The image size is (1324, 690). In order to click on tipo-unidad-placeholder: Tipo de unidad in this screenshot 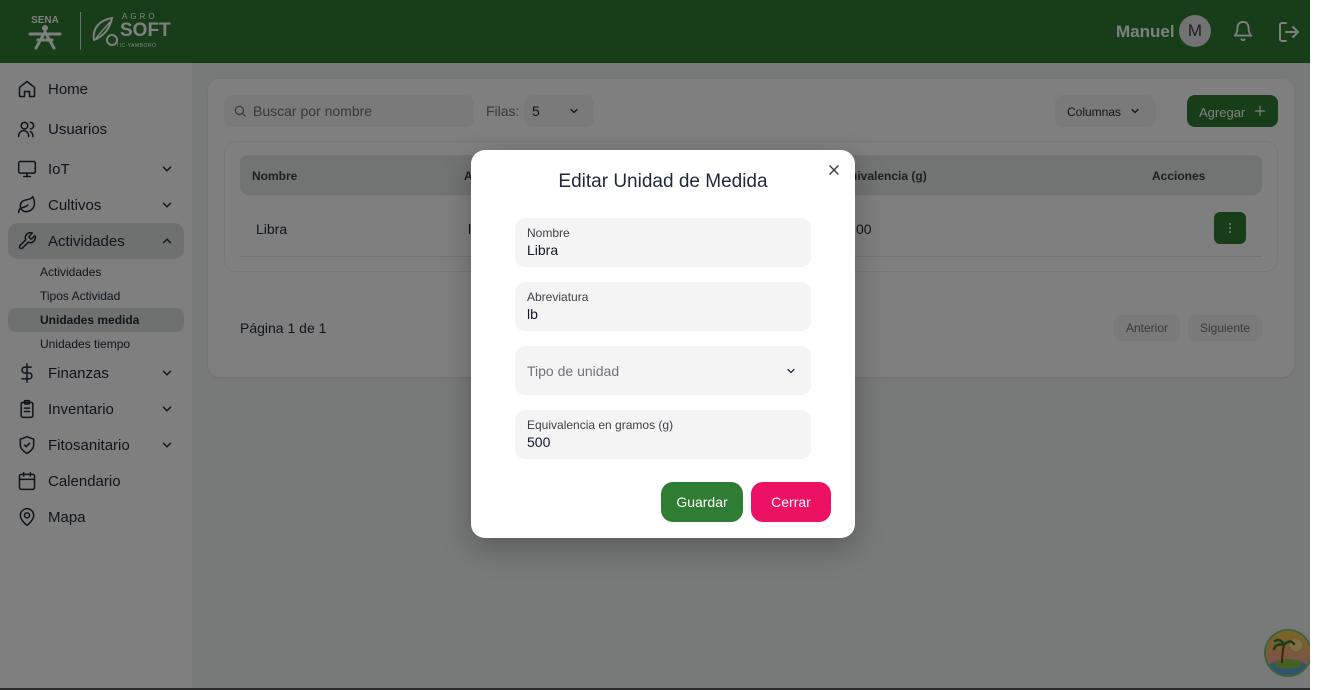, I will do `click(573, 371)`.